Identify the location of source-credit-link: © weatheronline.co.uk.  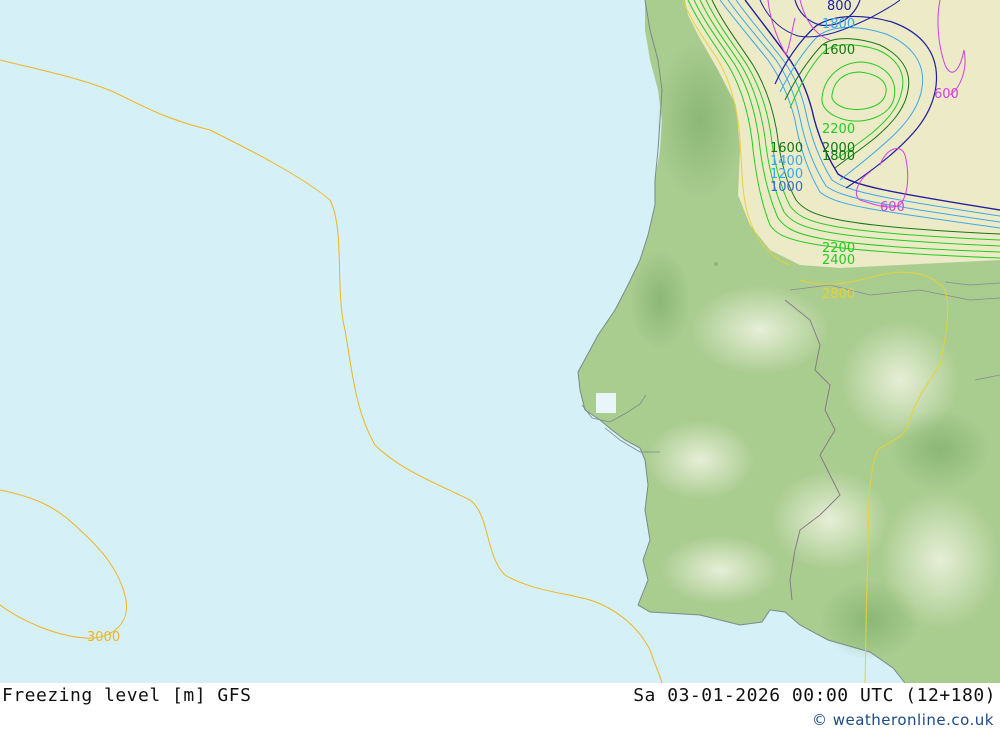
(903, 720).